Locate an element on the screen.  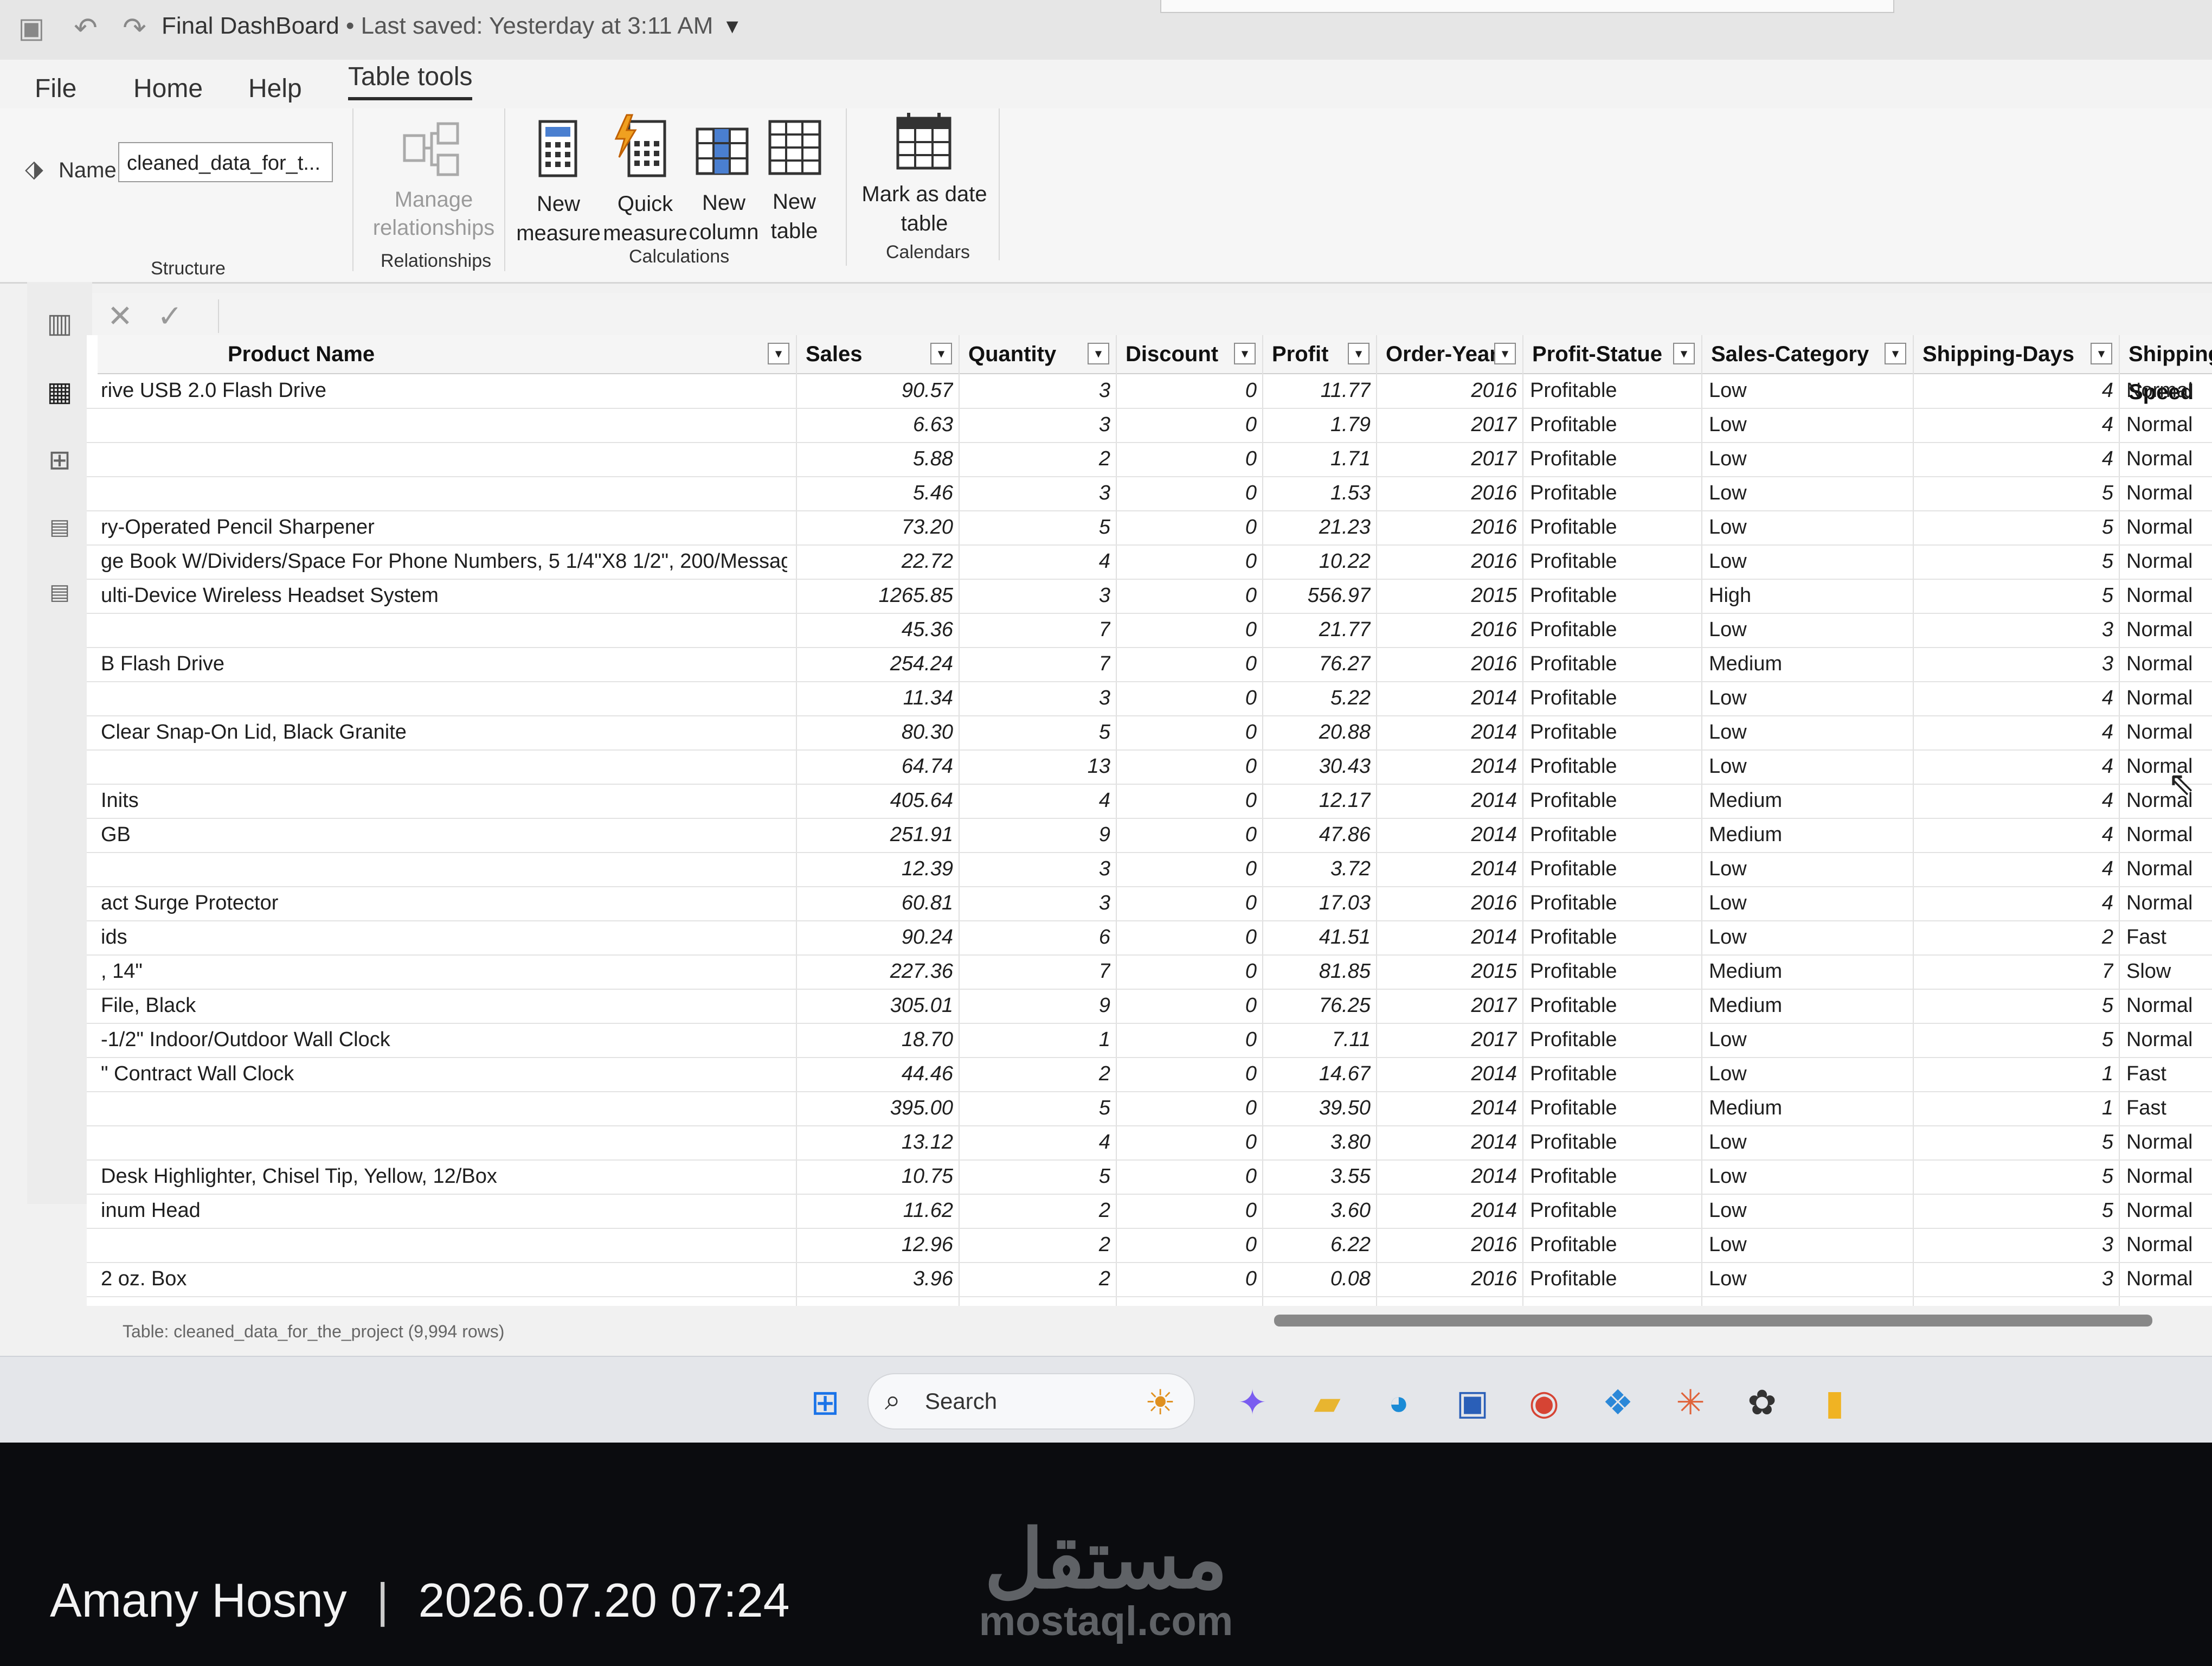
table-row: 395.00 5 0 39.50 2014 Profitable Medium 1 Fast is located at coordinates (1149, 1109).